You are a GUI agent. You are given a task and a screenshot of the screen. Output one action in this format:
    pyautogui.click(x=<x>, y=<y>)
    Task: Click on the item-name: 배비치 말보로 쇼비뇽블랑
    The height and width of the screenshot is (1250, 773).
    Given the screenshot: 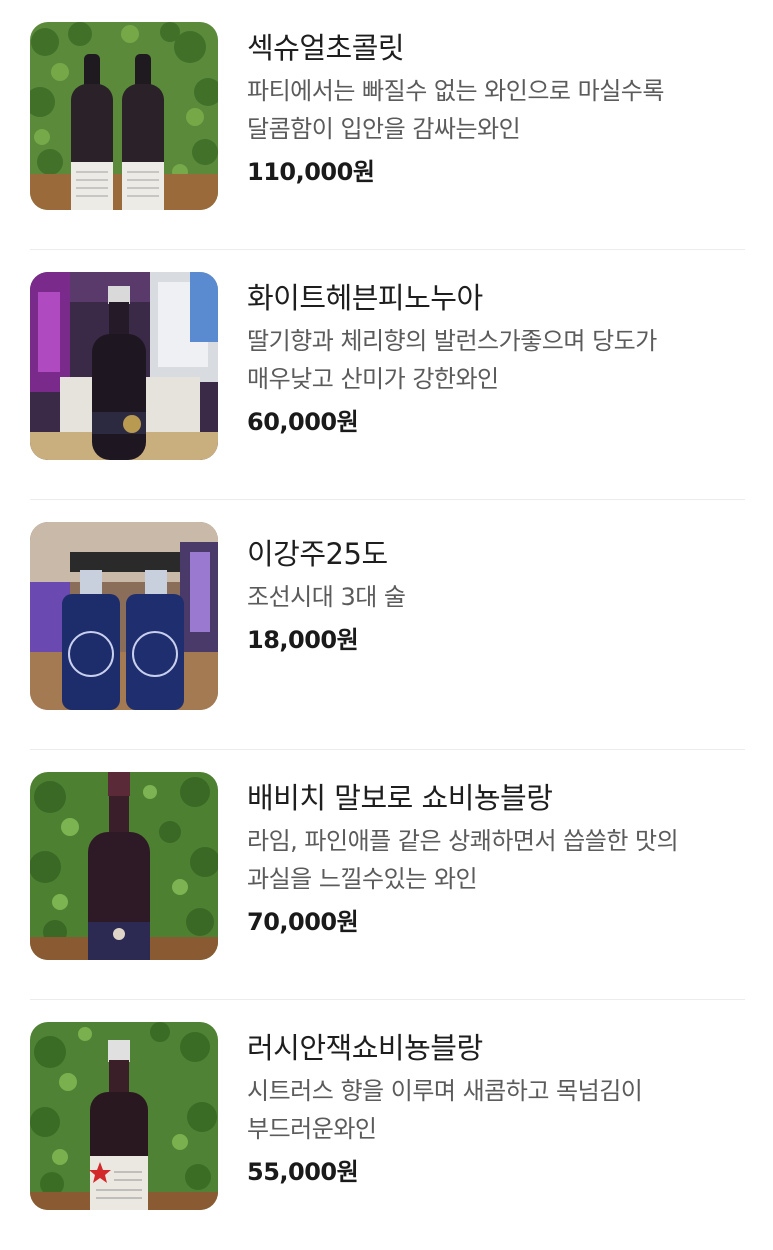 What is the action you would take?
    pyautogui.click(x=400, y=798)
    